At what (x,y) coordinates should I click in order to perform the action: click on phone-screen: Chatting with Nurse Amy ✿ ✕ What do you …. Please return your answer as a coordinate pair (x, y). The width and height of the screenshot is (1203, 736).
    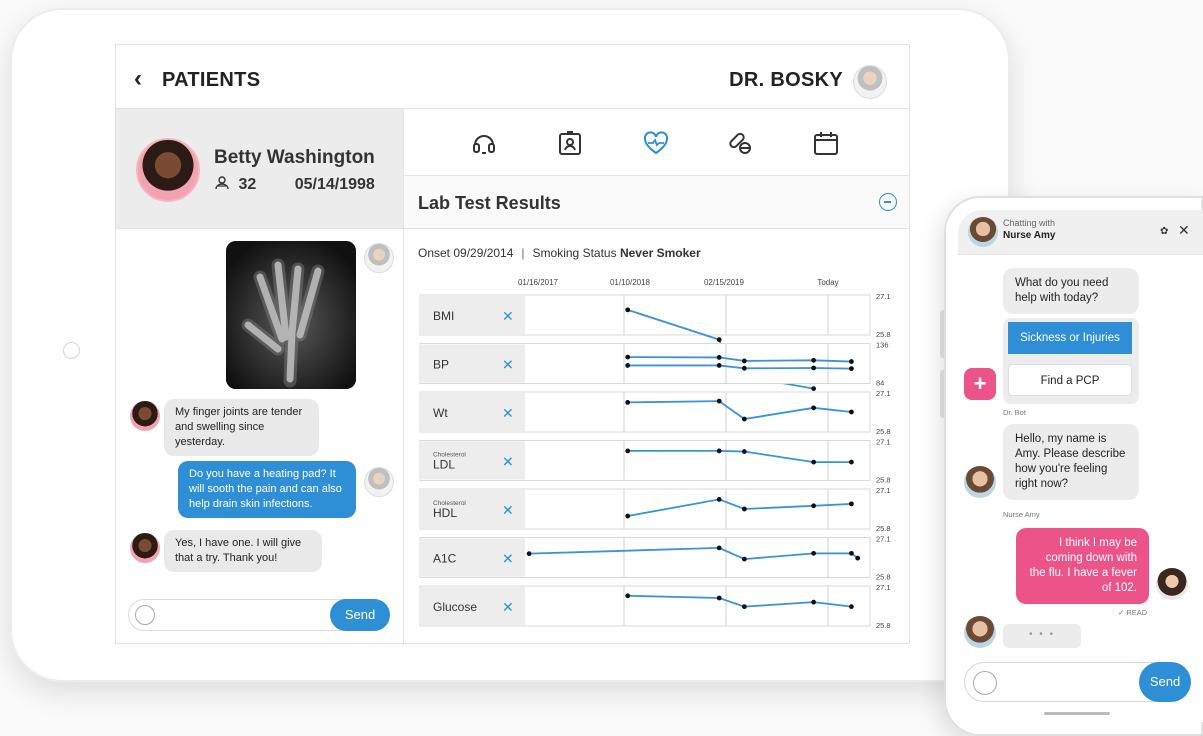
    Looking at the image, I should click on (1080, 466).